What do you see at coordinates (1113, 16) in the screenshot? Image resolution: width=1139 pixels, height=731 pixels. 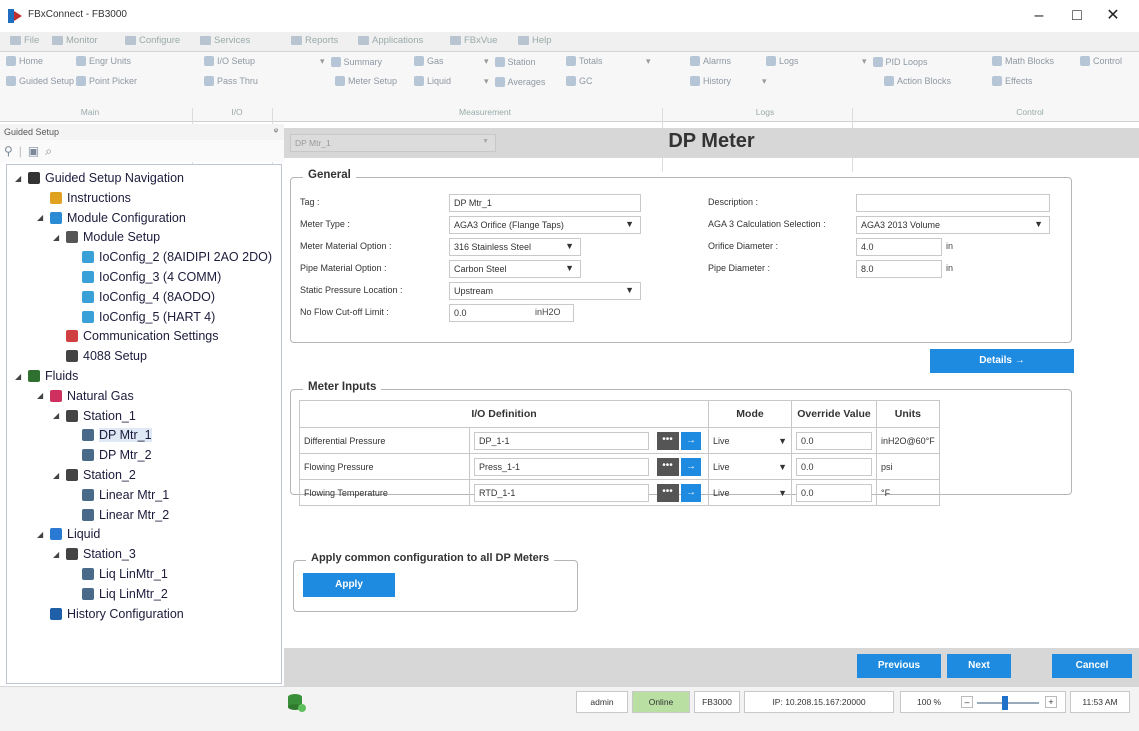 I see `close-button: ✕` at bounding box center [1113, 16].